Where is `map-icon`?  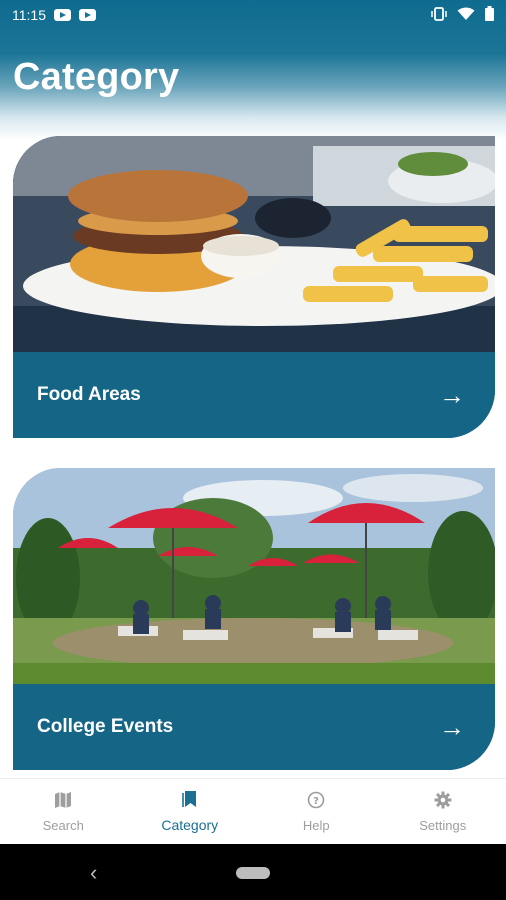
map-icon is located at coordinates (63, 800).